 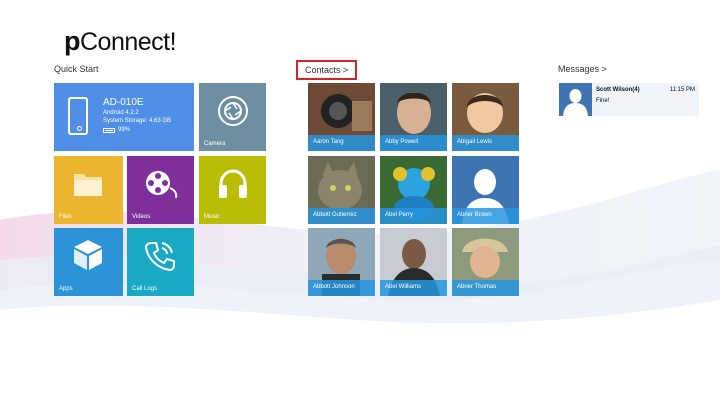 I want to click on contacts-title-link: Contacts >, so click(x=327, y=70).